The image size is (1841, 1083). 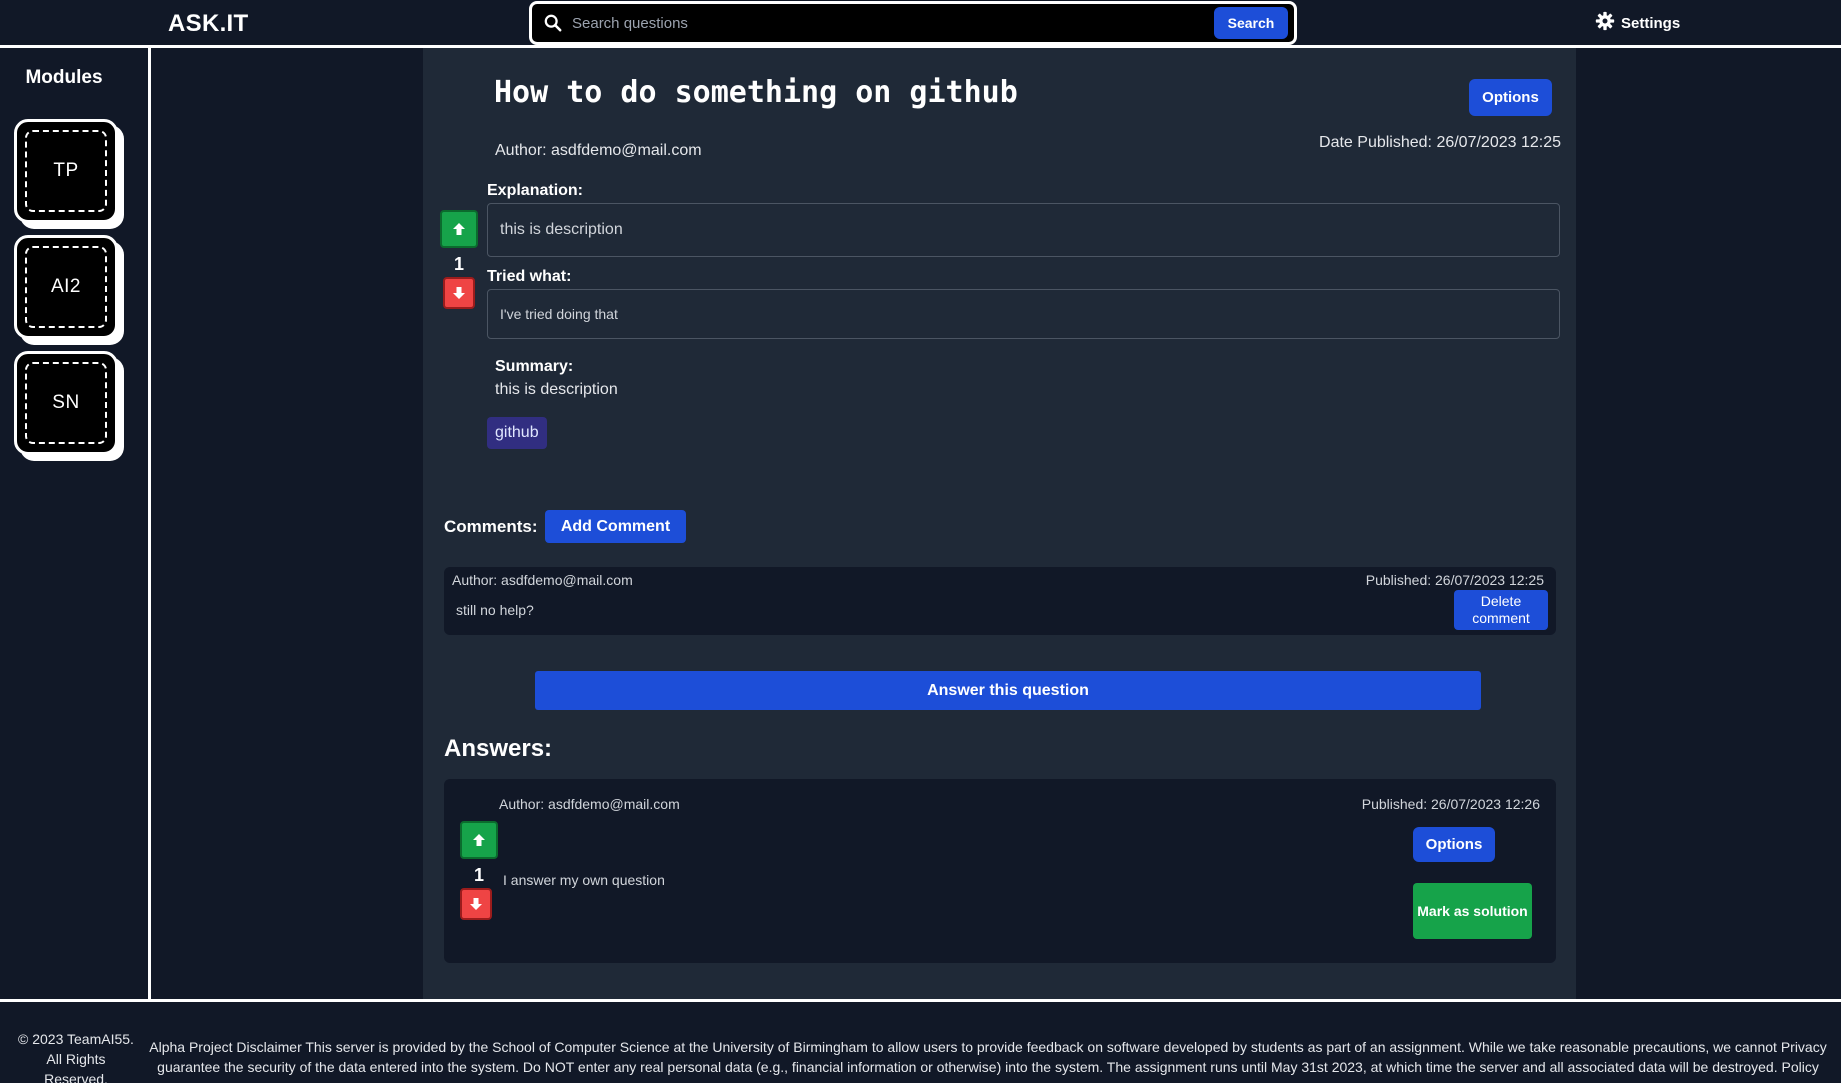 I want to click on answer-options-button: Options, so click(x=1454, y=844).